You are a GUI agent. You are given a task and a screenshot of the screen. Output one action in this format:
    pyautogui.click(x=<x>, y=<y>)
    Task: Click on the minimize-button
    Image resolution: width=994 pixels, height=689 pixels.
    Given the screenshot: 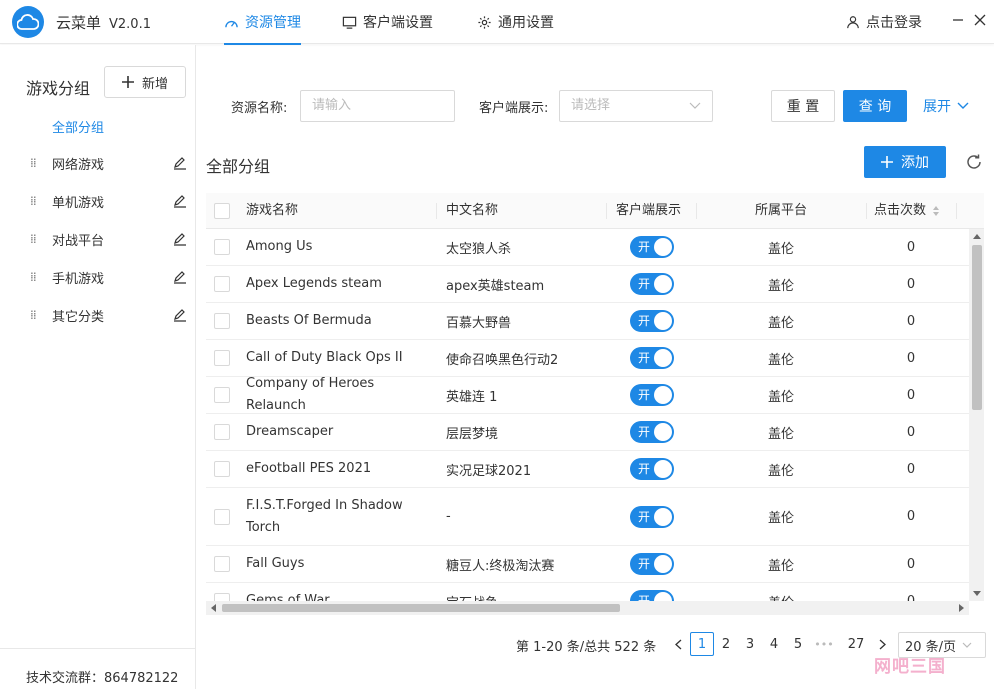 What is the action you would take?
    pyautogui.click(x=958, y=20)
    